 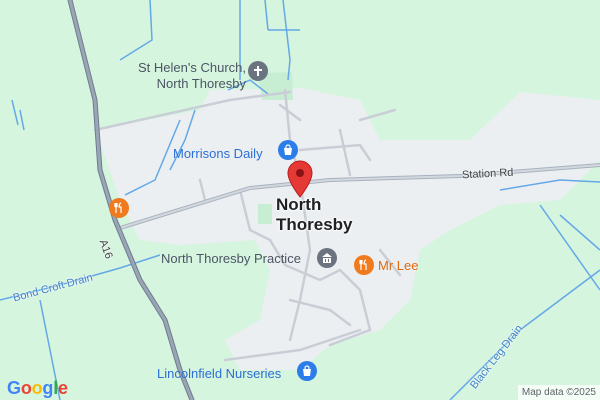 What do you see at coordinates (201, 83) in the screenshot?
I see `church-label-line2: North Thoresby` at bounding box center [201, 83].